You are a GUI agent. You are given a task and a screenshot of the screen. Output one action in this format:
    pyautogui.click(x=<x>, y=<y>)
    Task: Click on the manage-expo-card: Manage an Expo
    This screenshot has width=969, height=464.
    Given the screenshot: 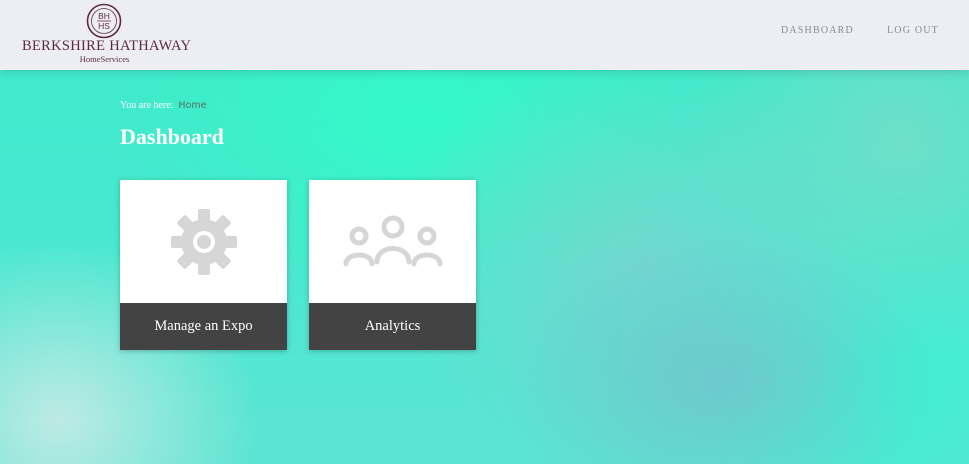 What is the action you would take?
    pyautogui.click(x=203, y=265)
    